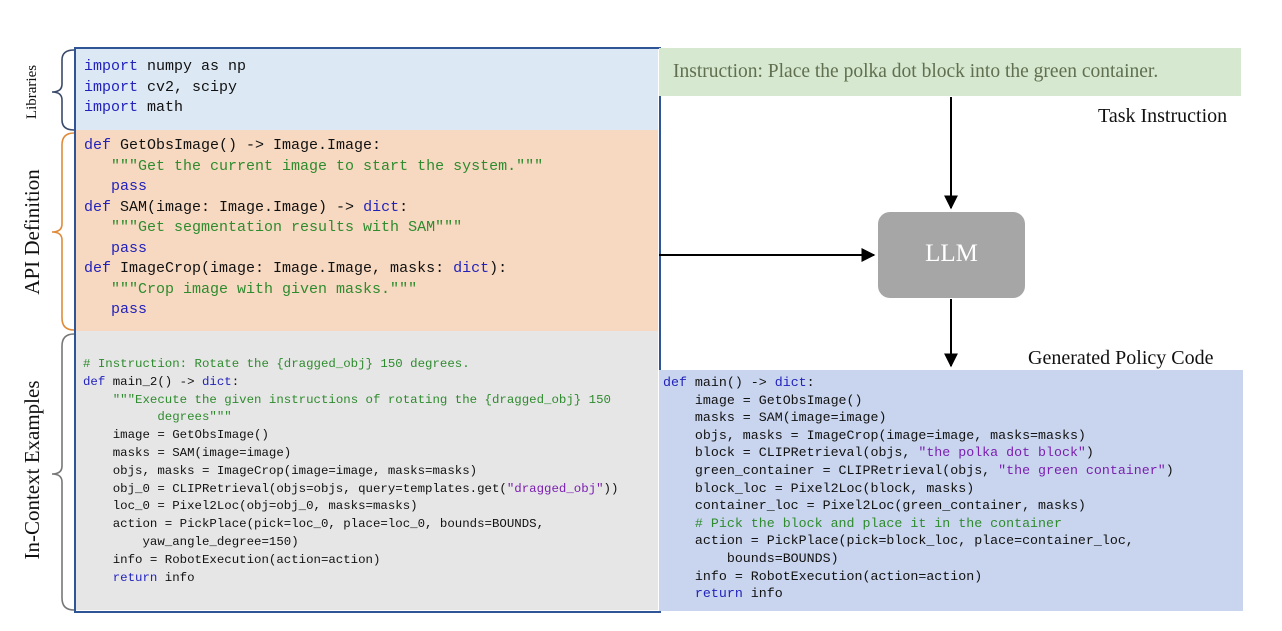  Describe the element at coordinates (918, 559) in the screenshot. I see `code-line: bounds=BOUNDS)` at that location.